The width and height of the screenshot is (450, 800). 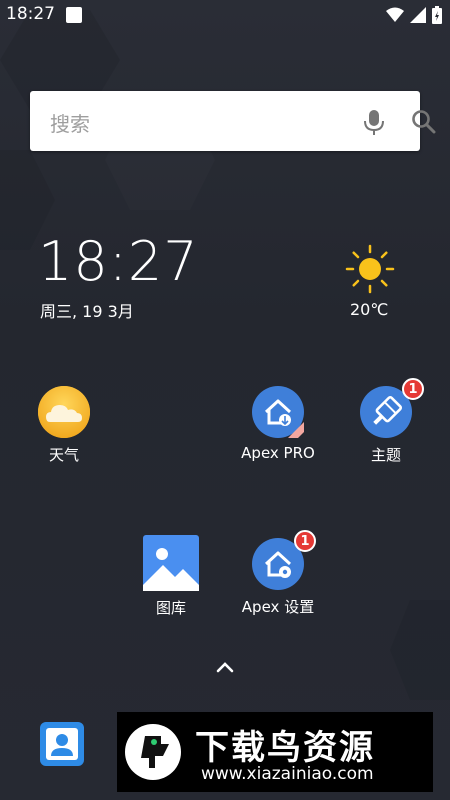 I want to click on status-icons, so click(x=414, y=15).